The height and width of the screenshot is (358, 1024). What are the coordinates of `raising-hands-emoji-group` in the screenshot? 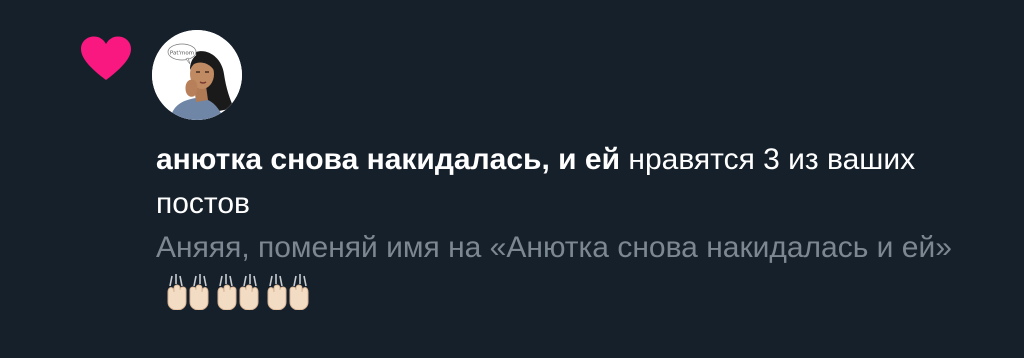 It's located at (239, 296).